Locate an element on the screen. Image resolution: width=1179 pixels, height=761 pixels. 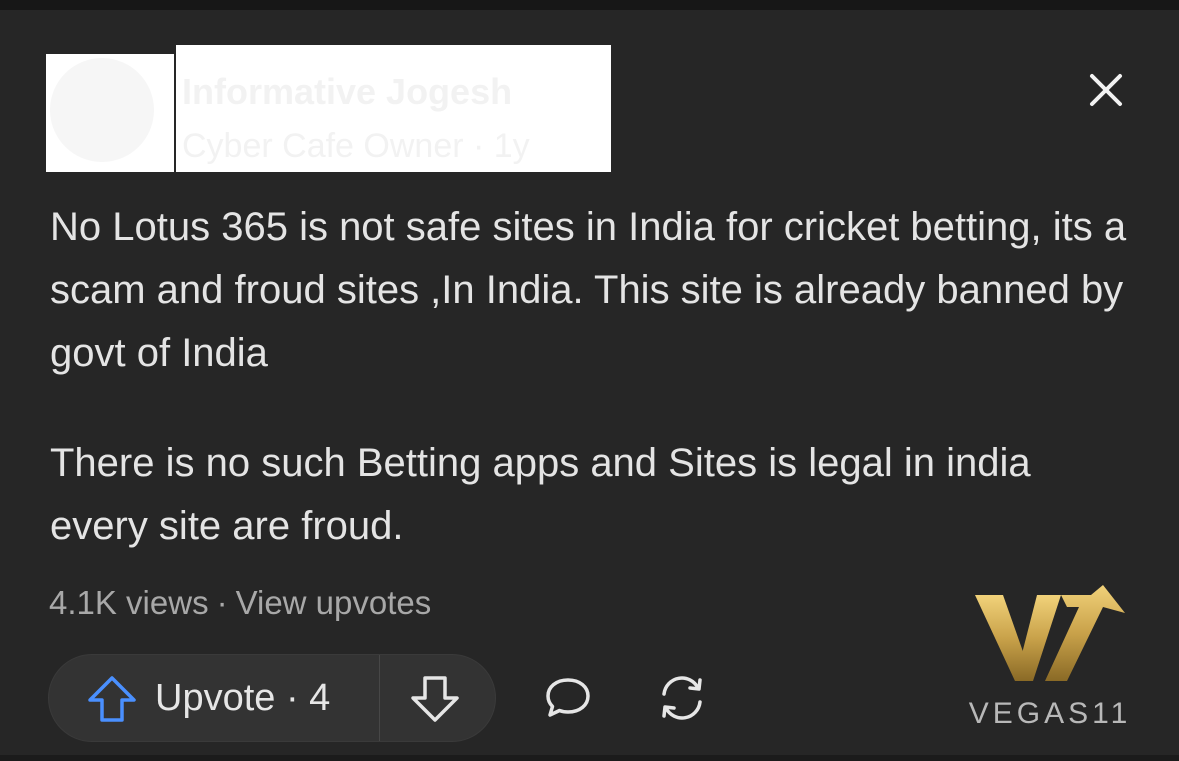
view-count: 4.1K views is located at coordinates (129, 602).